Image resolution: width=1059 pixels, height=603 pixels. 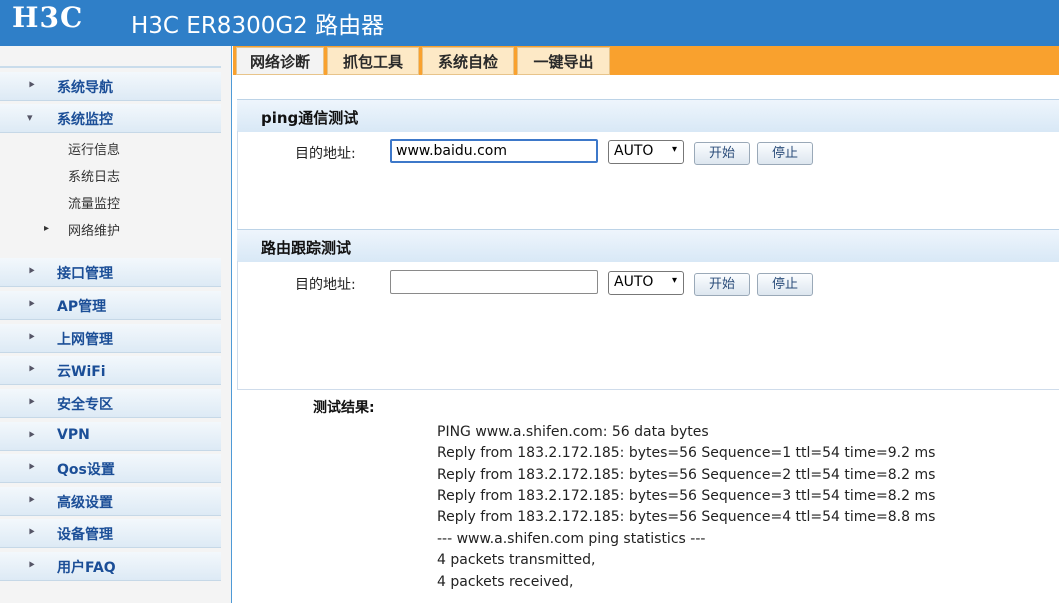 What do you see at coordinates (110, 305) in the screenshot?
I see `sidebar-item-ap: ⯈ AP管理` at bounding box center [110, 305].